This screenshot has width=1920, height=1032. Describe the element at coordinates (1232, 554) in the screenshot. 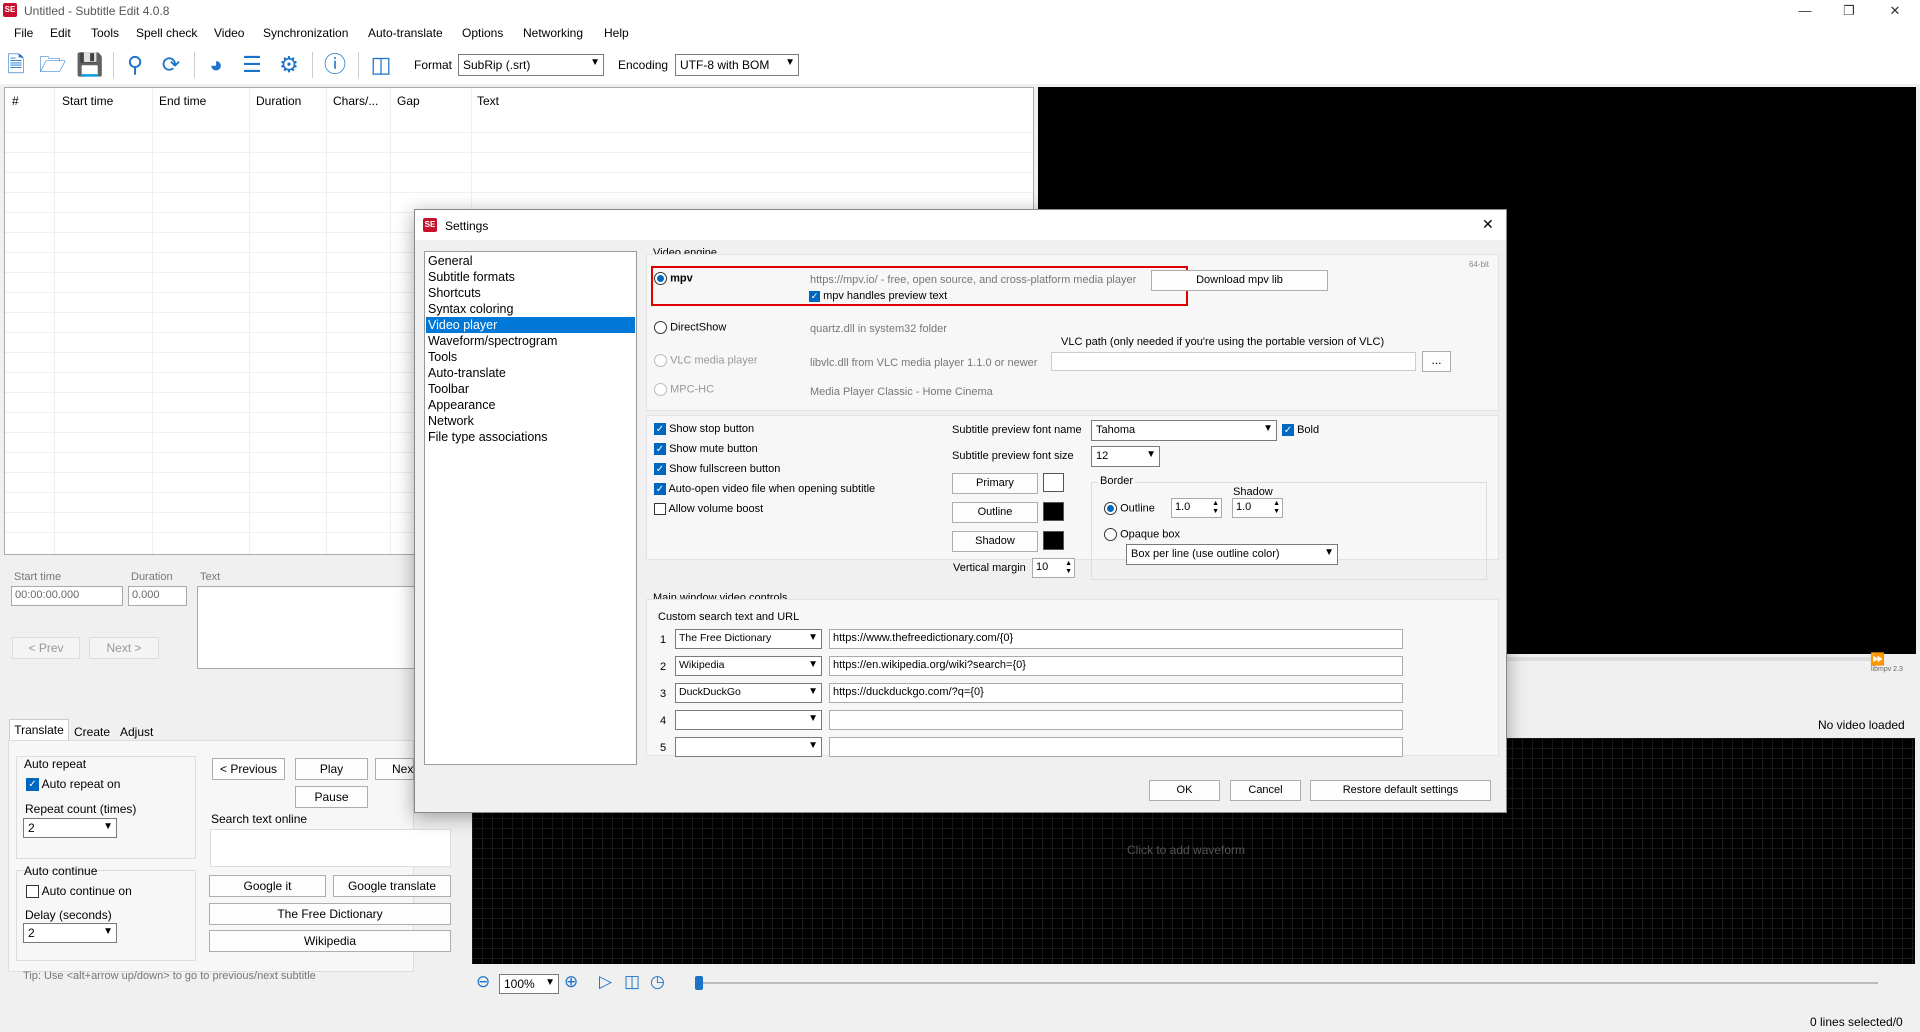

I see `box-mode-select: Box per line (use outline color) ▼` at that location.